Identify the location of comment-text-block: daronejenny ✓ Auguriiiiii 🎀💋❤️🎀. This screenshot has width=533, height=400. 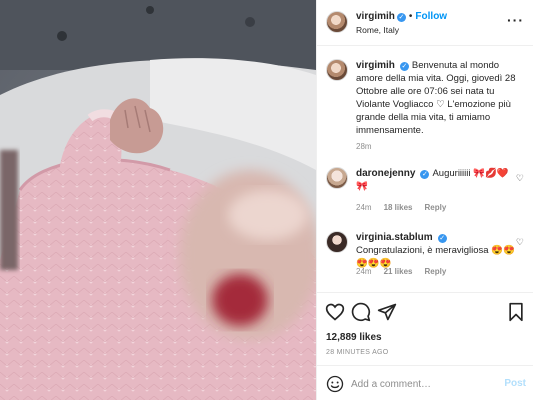
(436, 180).